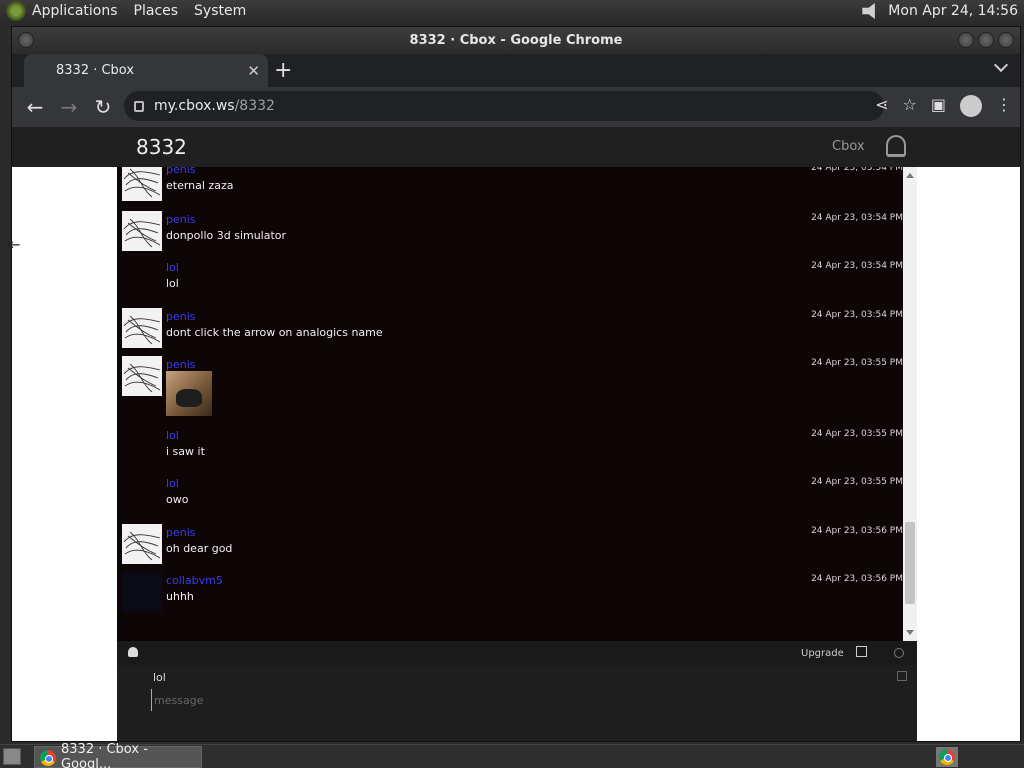 Image resolution: width=1024 pixels, height=768 pixels. I want to click on site-header: 8332 Cbox, so click(516, 147).